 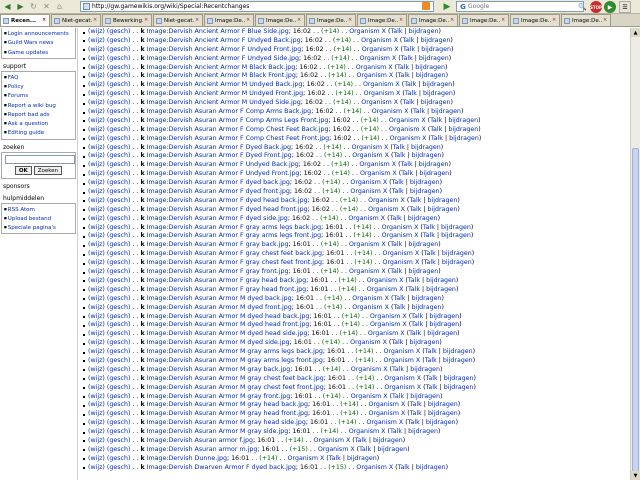 What do you see at coordinates (38, 77) in the screenshot?
I see `support-link-0: FAQ` at bounding box center [38, 77].